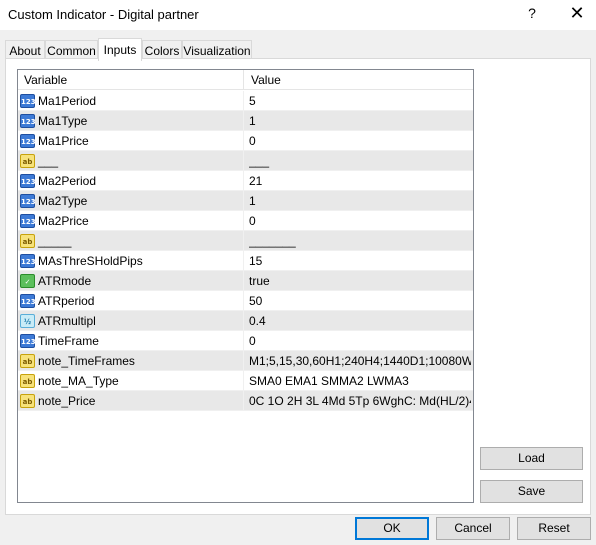  I want to click on variable-name: Ma1Period, so click(67, 101).